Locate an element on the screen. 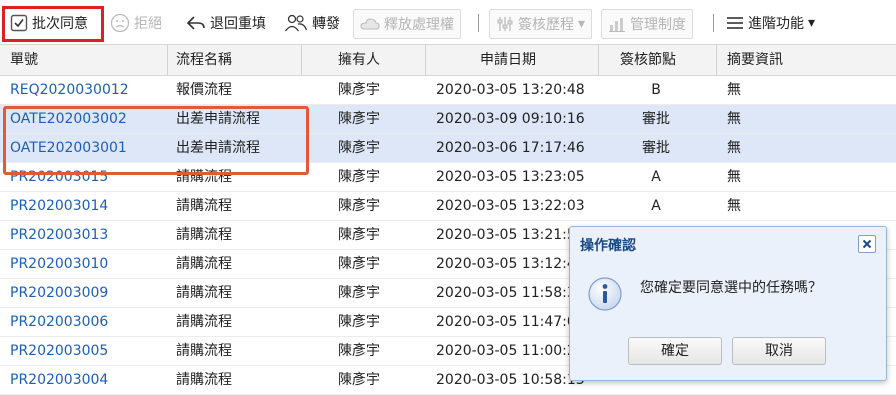  cell-id: REQ2020030012 is located at coordinates (69, 90).